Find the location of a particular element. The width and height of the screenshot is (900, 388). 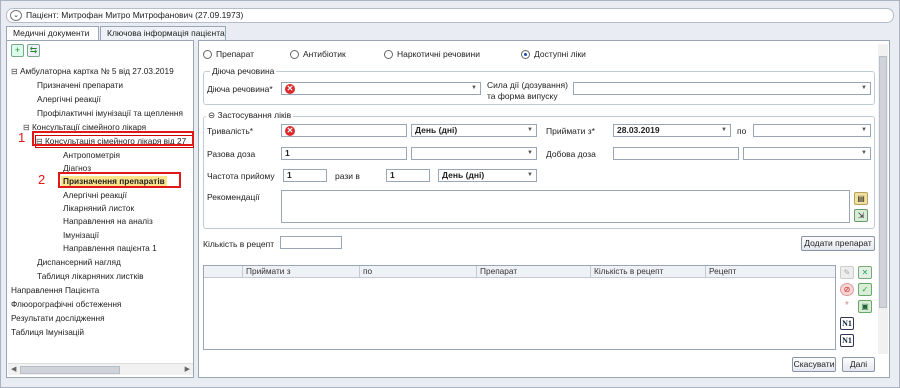

radio-available-medicines: Доступні ліки is located at coordinates (553, 54).